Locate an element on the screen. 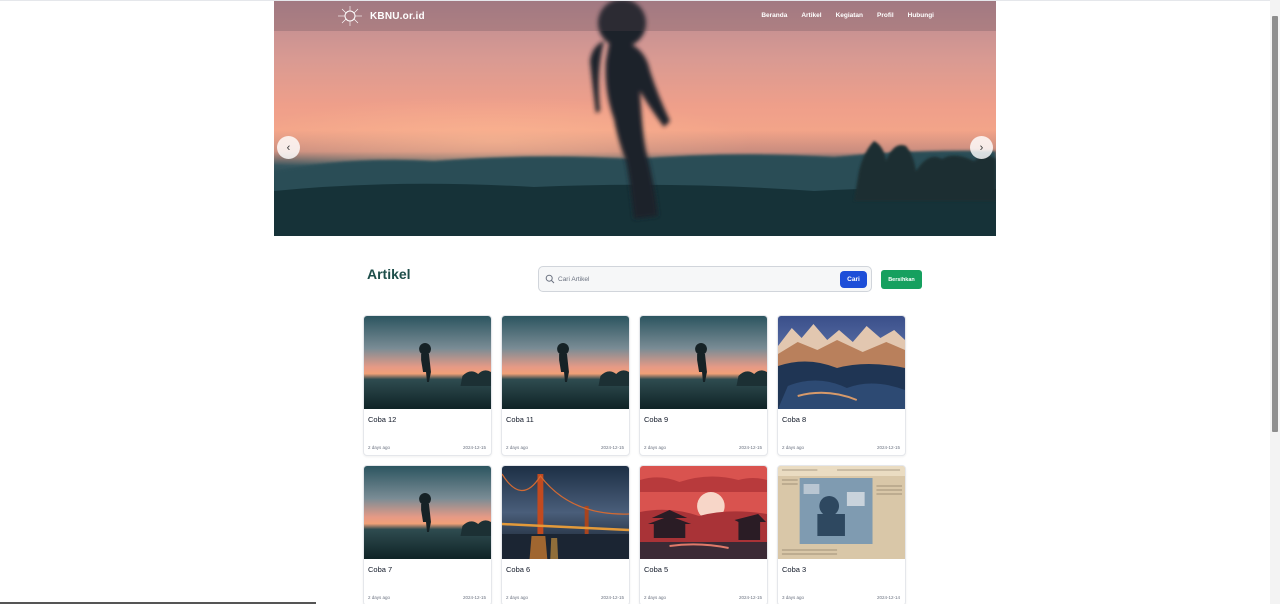  article-relative-time: 3 days ago is located at coordinates (793, 597).